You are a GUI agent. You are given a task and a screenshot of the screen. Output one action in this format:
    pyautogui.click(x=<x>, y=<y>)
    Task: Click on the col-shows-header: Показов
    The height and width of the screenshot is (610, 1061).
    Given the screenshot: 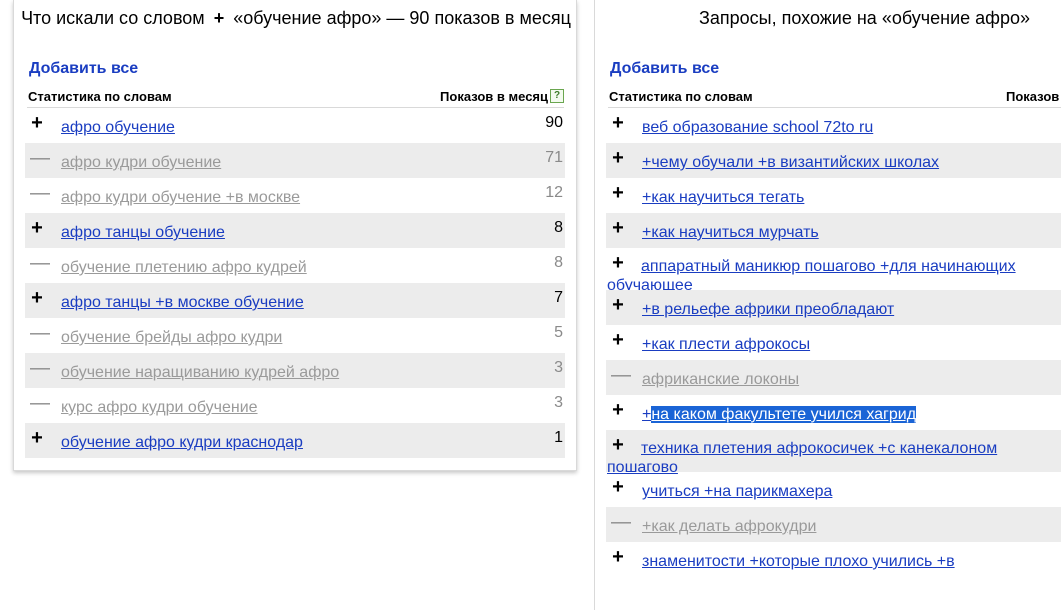 What is the action you would take?
    pyautogui.click(x=1033, y=96)
    